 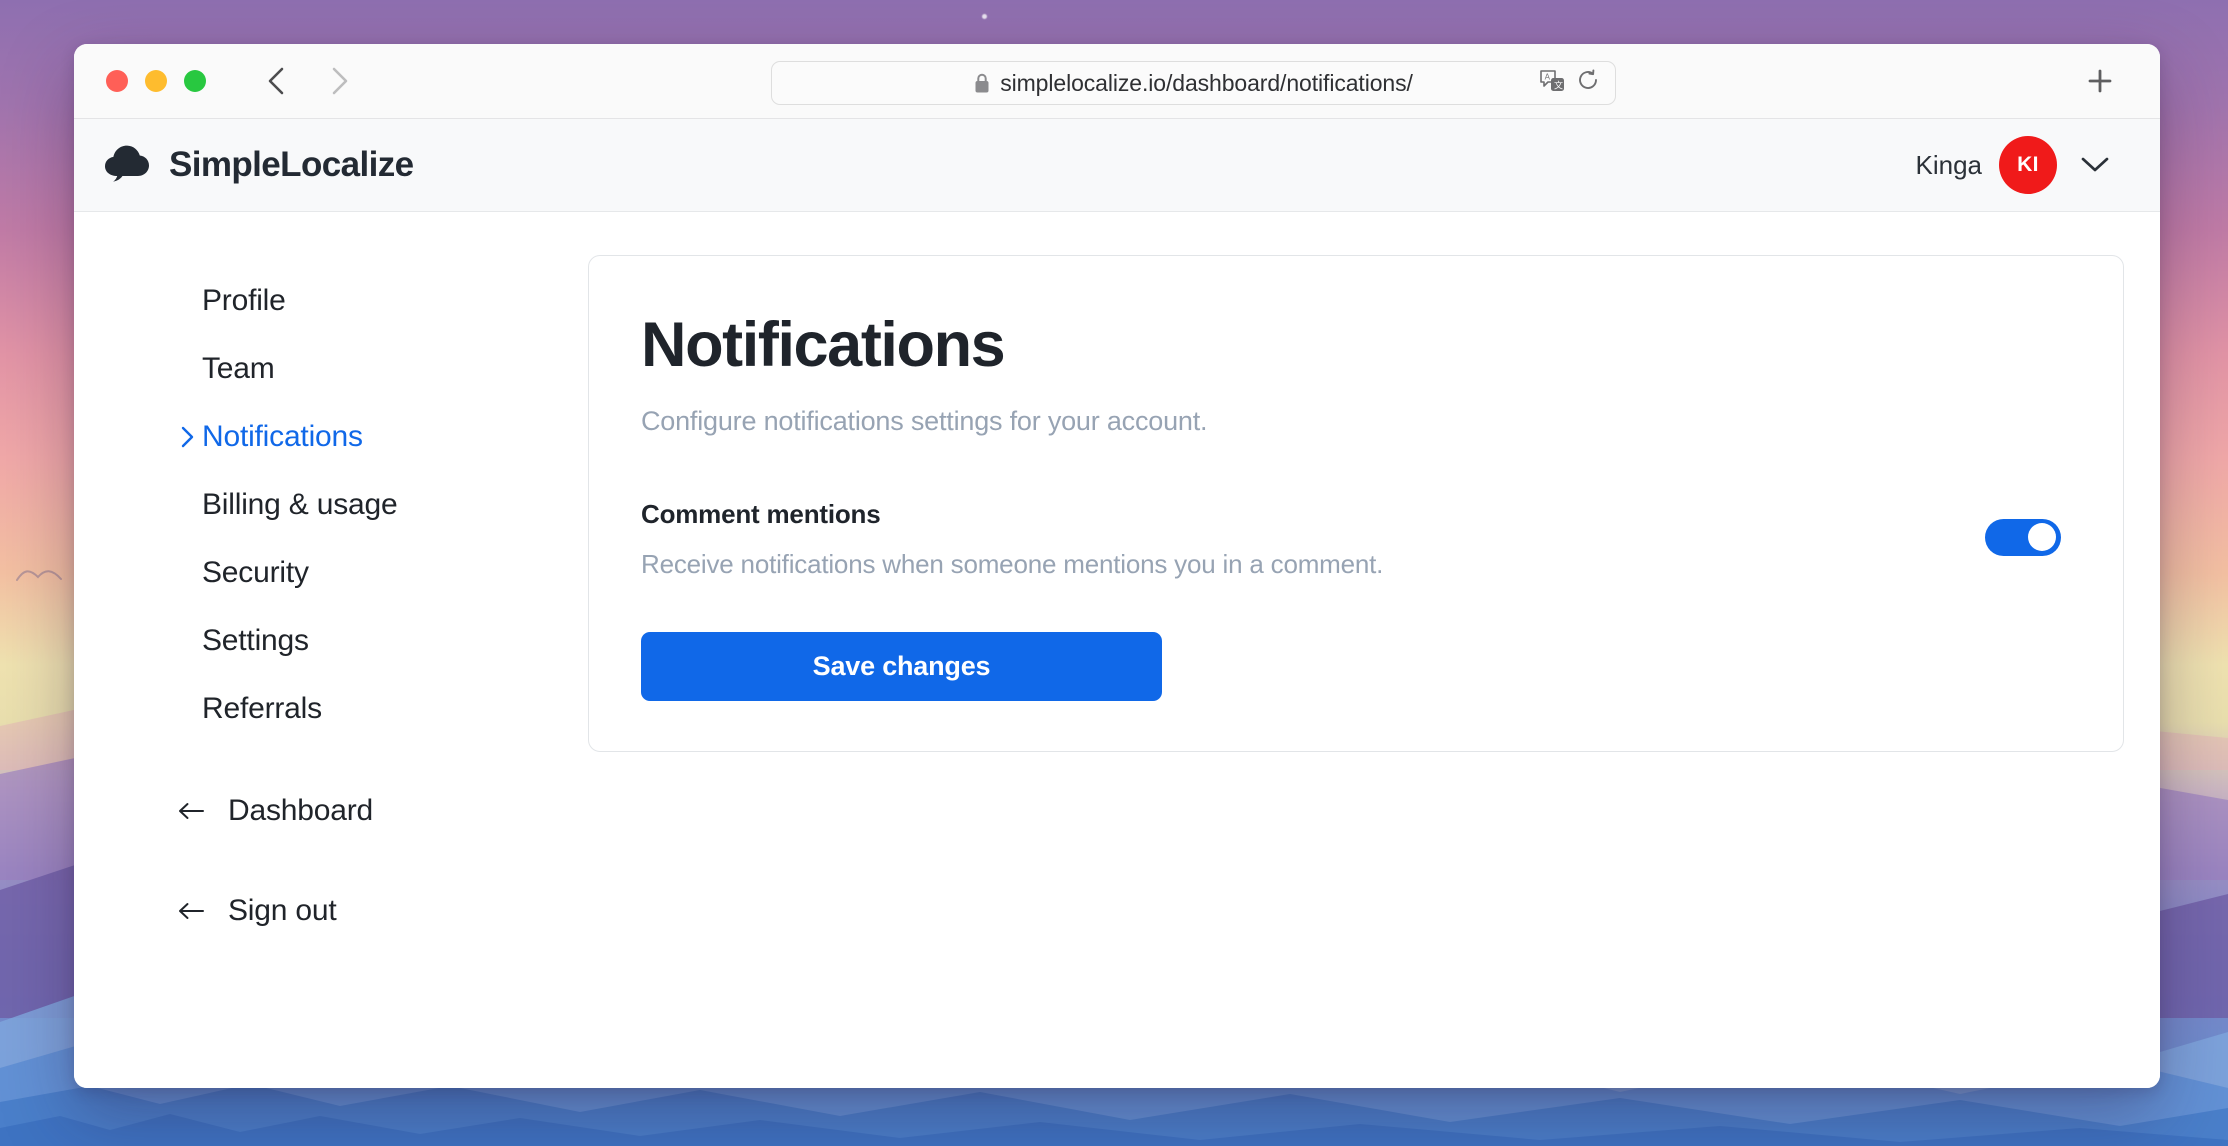 I want to click on navigation-buttons, so click(x=308, y=81).